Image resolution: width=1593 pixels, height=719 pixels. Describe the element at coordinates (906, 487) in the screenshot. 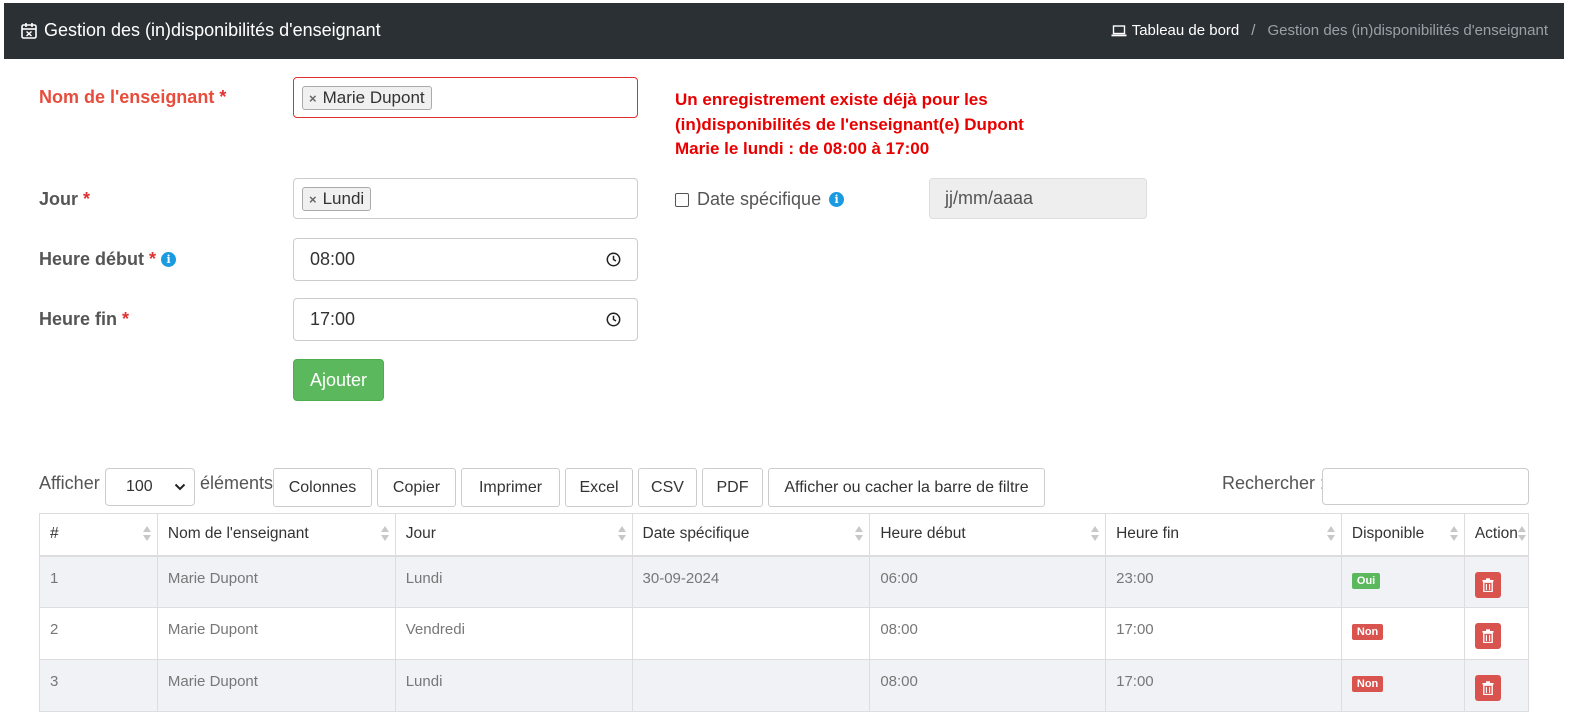

I see `toggle-filter-bar-button: Afficher ou cacher la barre de filtre` at that location.